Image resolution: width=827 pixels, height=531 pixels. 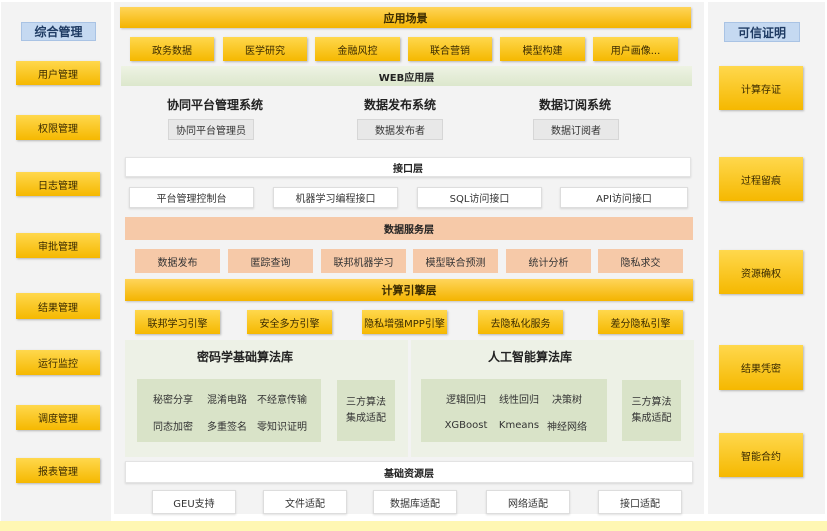 I want to click on right-panel-title: 可信证明, so click(x=762, y=32).